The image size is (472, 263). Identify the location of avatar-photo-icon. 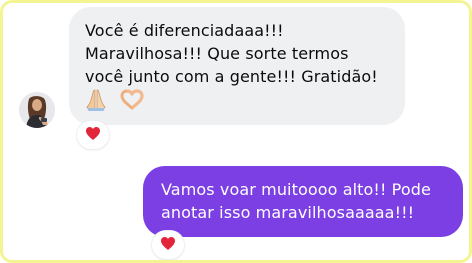
(37, 110).